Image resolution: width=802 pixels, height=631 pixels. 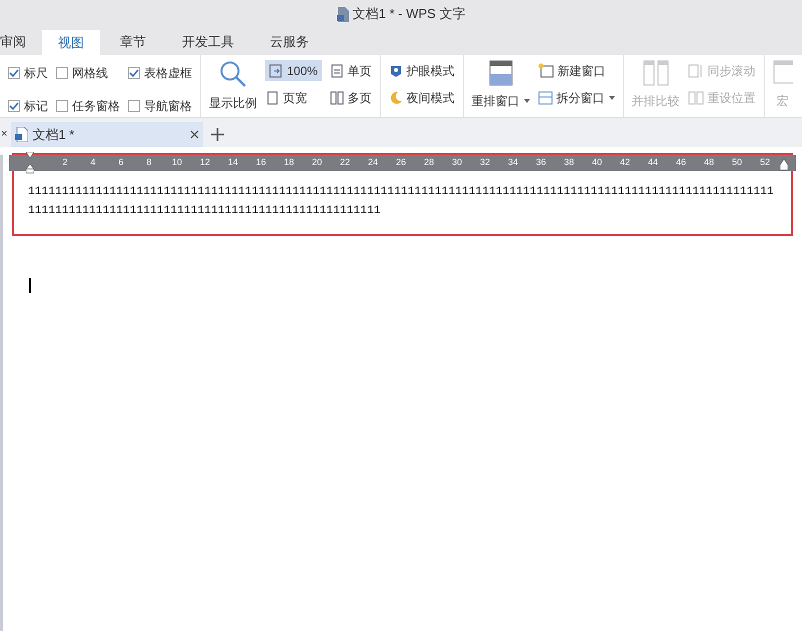 I want to click on moon-icon, so click(x=395, y=98).